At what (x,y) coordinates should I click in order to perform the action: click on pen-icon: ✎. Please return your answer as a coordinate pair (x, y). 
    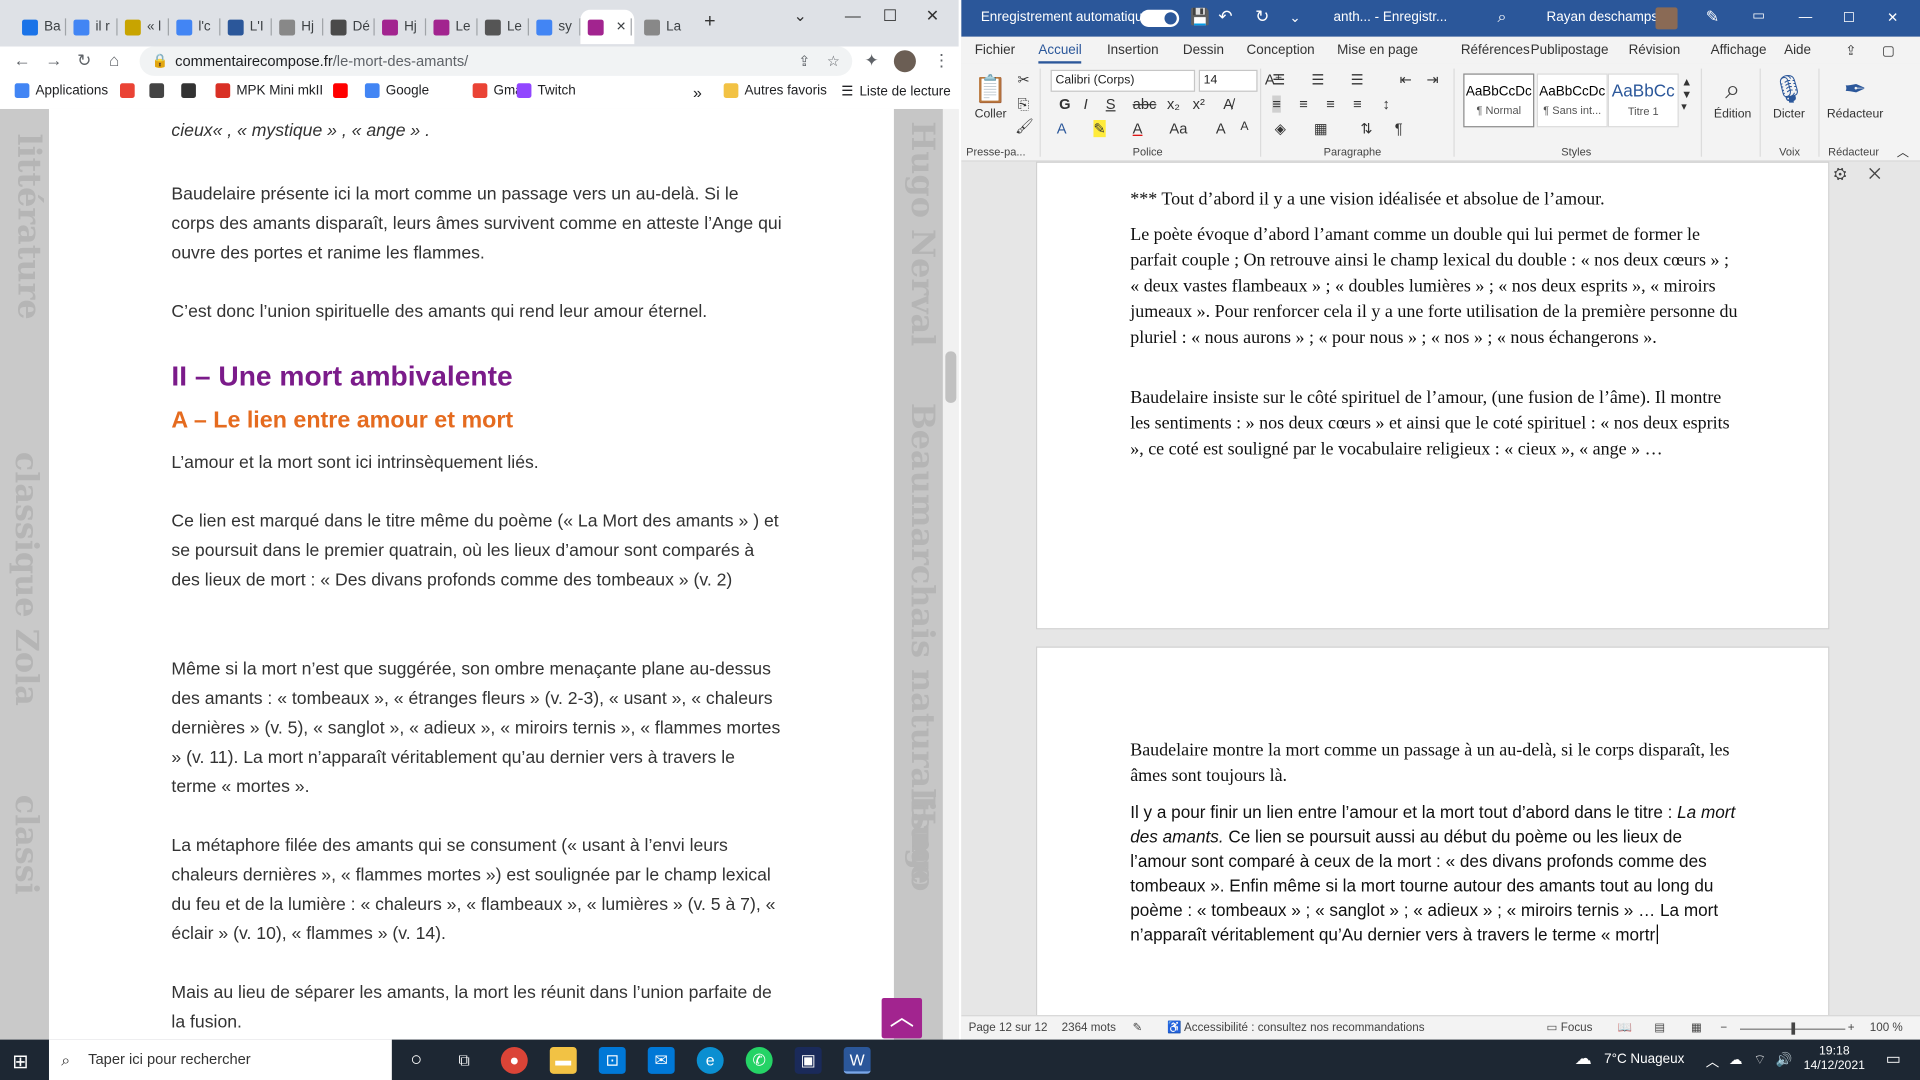
    Looking at the image, I should click on (1712, 17).